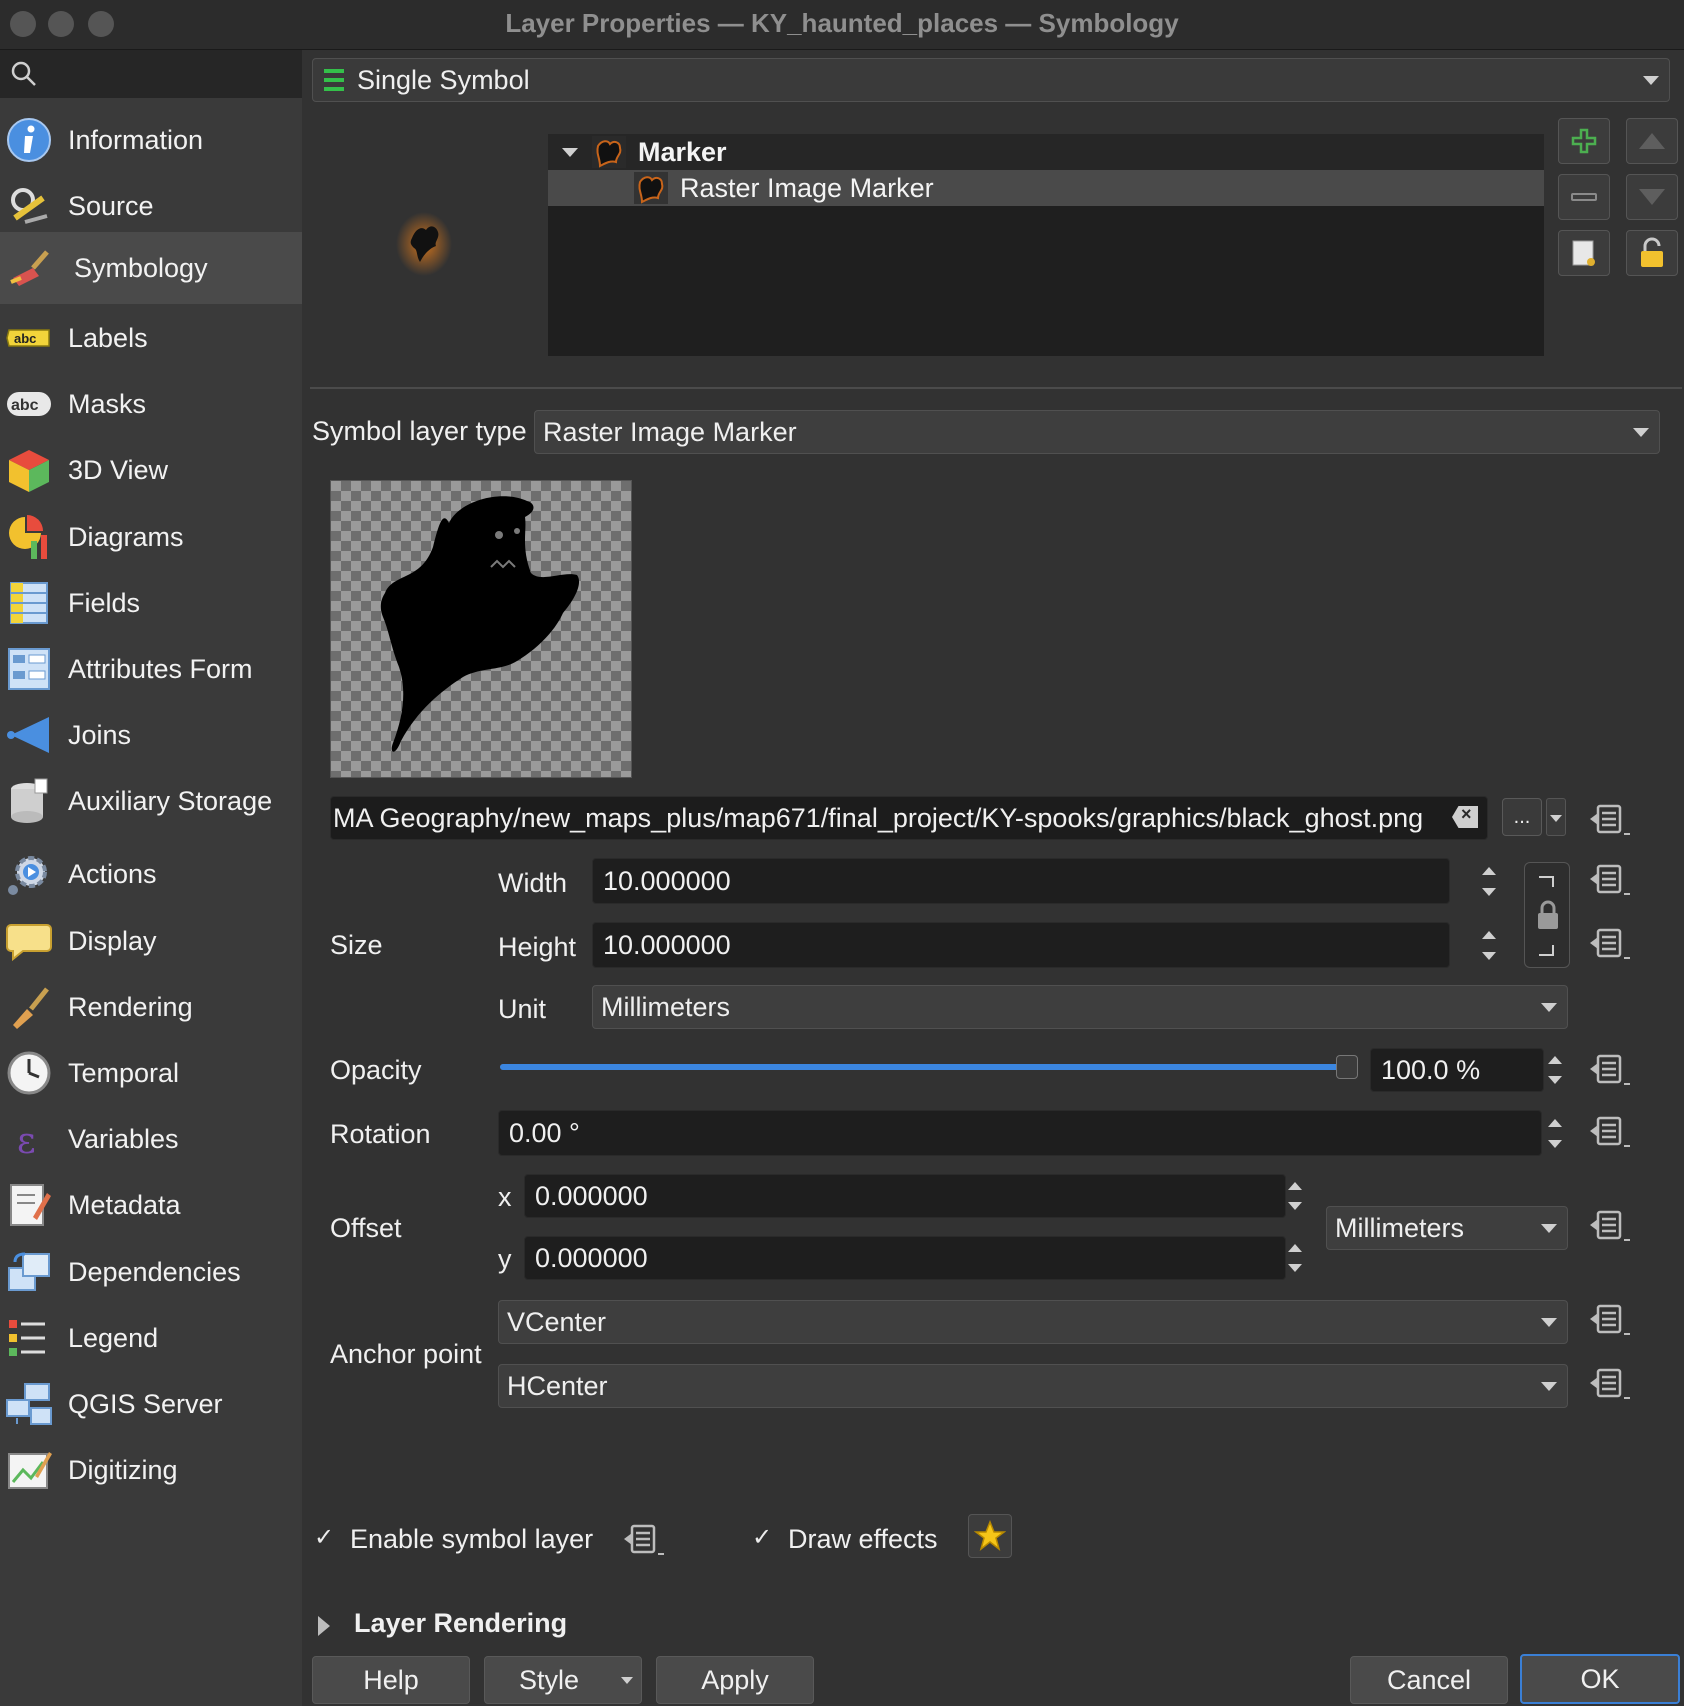 This screenshot has width=1684, height=1706. I want to click on add-symbol-layer-button, so click(1584, 141).